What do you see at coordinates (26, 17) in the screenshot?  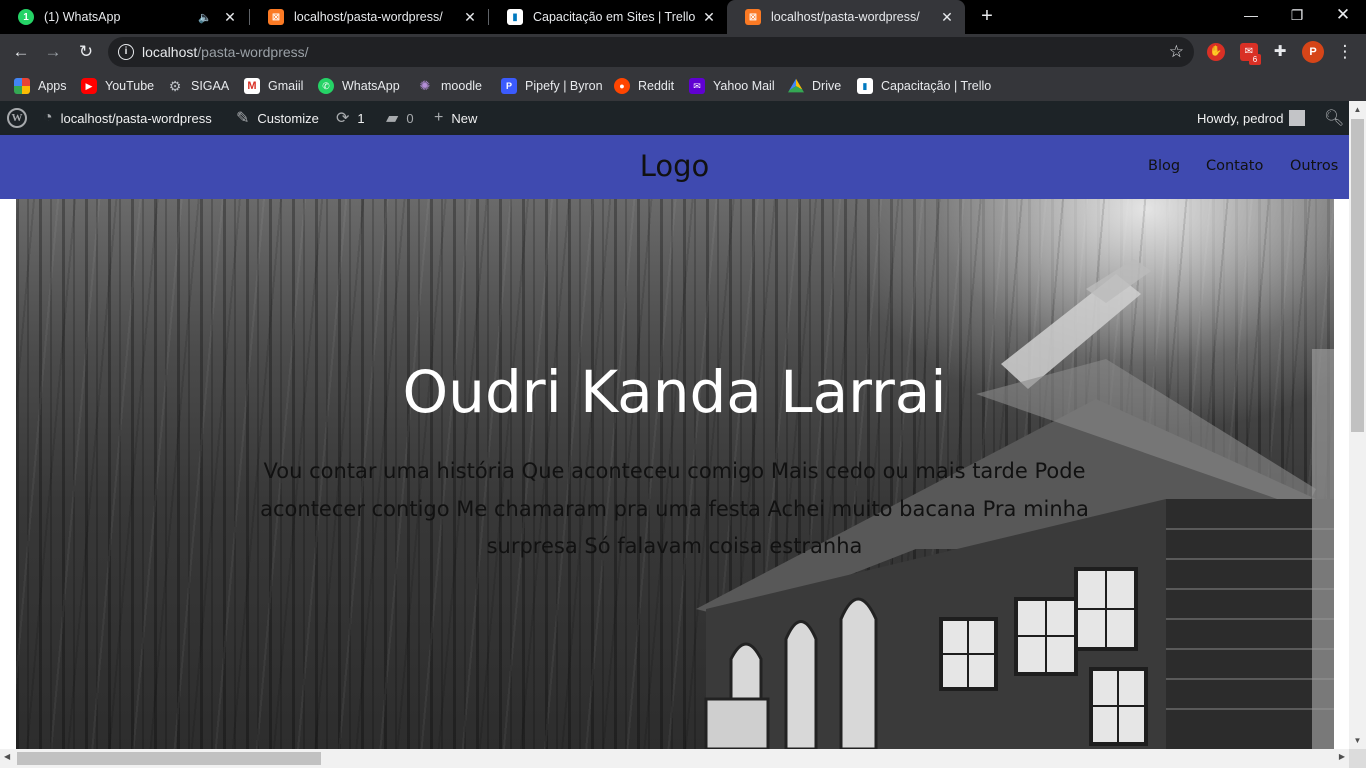 I see `whatsapp-icon: 1` at bounding box center [26, 17].